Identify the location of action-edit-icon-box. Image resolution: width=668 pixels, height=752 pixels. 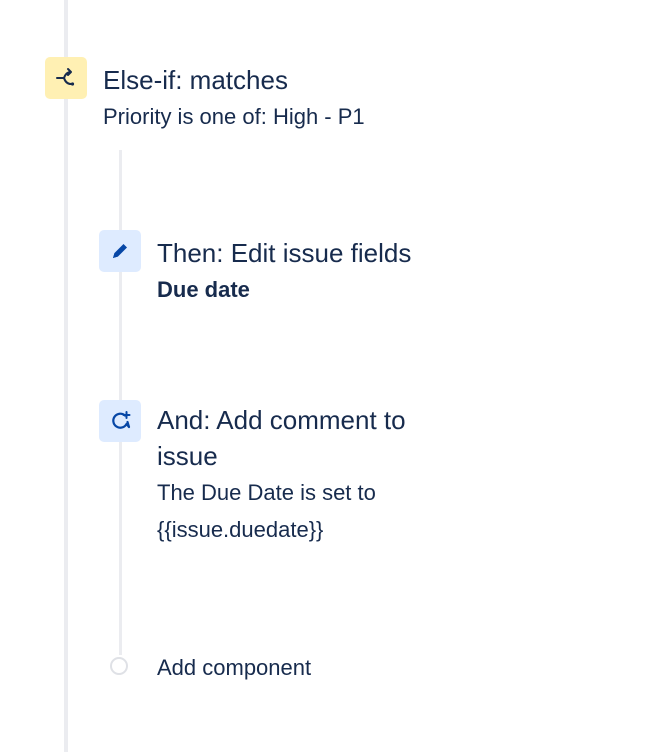
(120, 251).